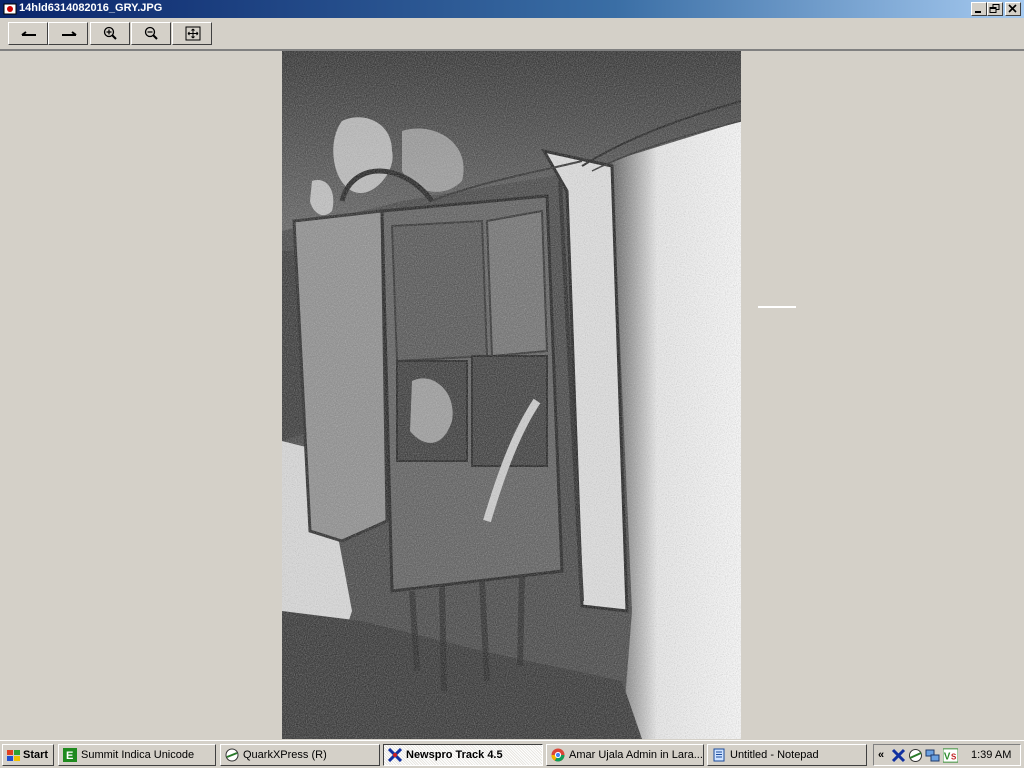 The width and height of the screenshot is (1024, 768). I want to click on windows-logo-icon, so click(13, 755).